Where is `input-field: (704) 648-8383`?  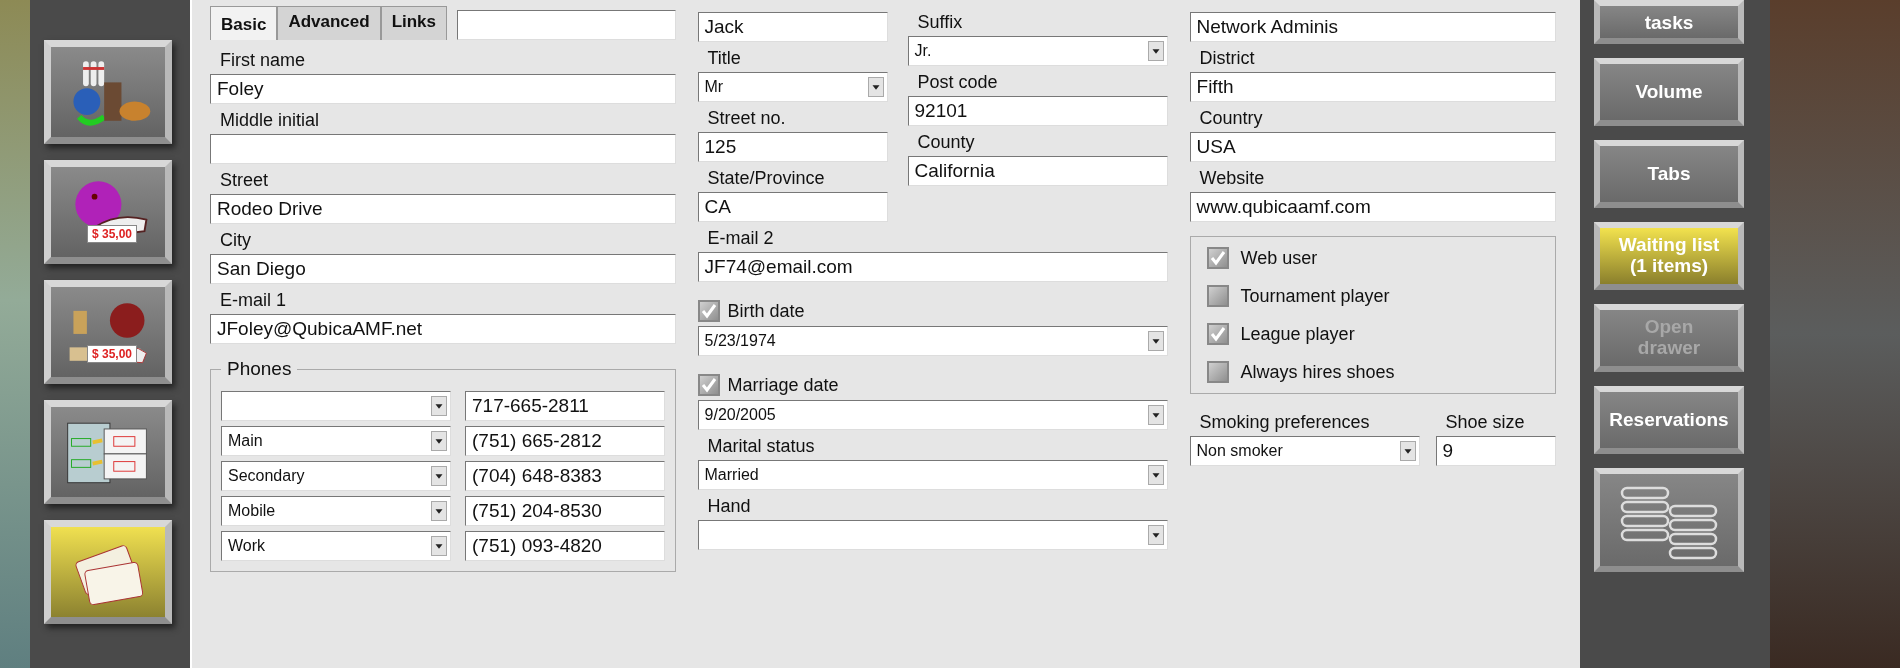 input-field: (704) 648-8383 is located at coordinates (565, 476).